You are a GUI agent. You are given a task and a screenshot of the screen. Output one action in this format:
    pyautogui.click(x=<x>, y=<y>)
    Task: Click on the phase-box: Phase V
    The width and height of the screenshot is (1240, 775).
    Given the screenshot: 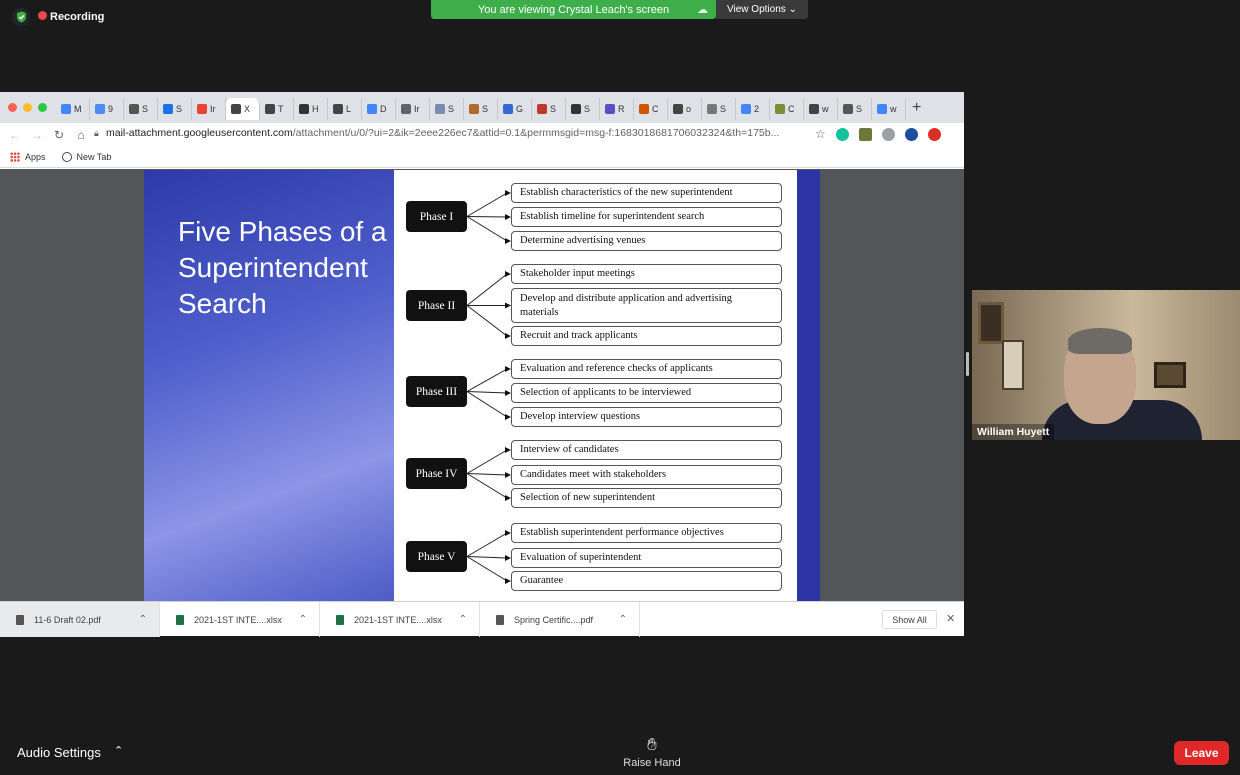 What is the action you would take?
    pyautogui.click(x=436, y=556)
    